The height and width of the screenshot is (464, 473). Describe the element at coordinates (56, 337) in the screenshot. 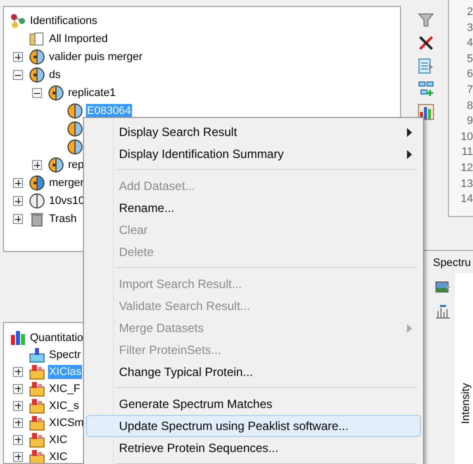

I see `tree-item: Quantitatio` at that location.